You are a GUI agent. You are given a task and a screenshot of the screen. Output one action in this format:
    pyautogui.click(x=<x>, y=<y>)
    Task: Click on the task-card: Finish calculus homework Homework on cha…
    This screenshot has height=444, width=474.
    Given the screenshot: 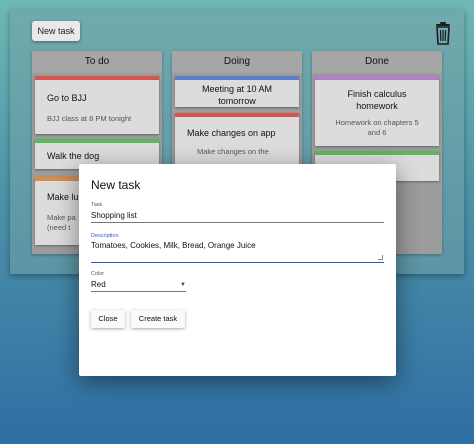 What is the action you would take?
    pyautogui.click(x=377, y=111)
    